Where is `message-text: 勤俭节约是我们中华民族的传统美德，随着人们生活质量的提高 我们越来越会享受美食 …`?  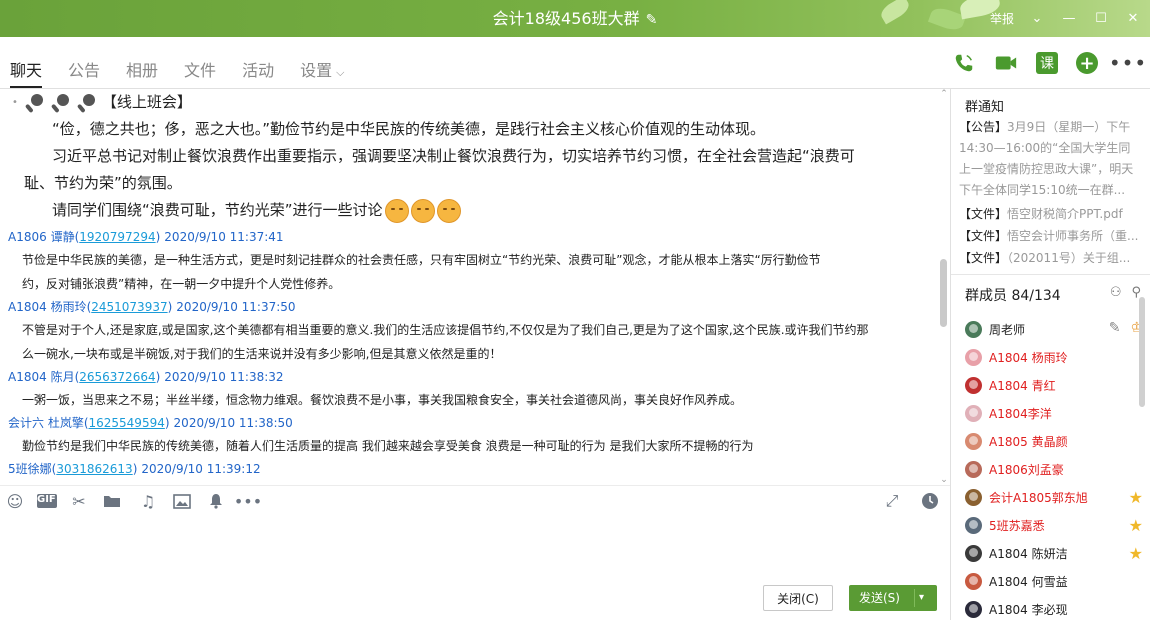
message-text: 勤俭节约是我们中华民族的传统美德，随着人们生活质量的提高 我们越来越会享受美食 … is located at coordinates (388, 446).